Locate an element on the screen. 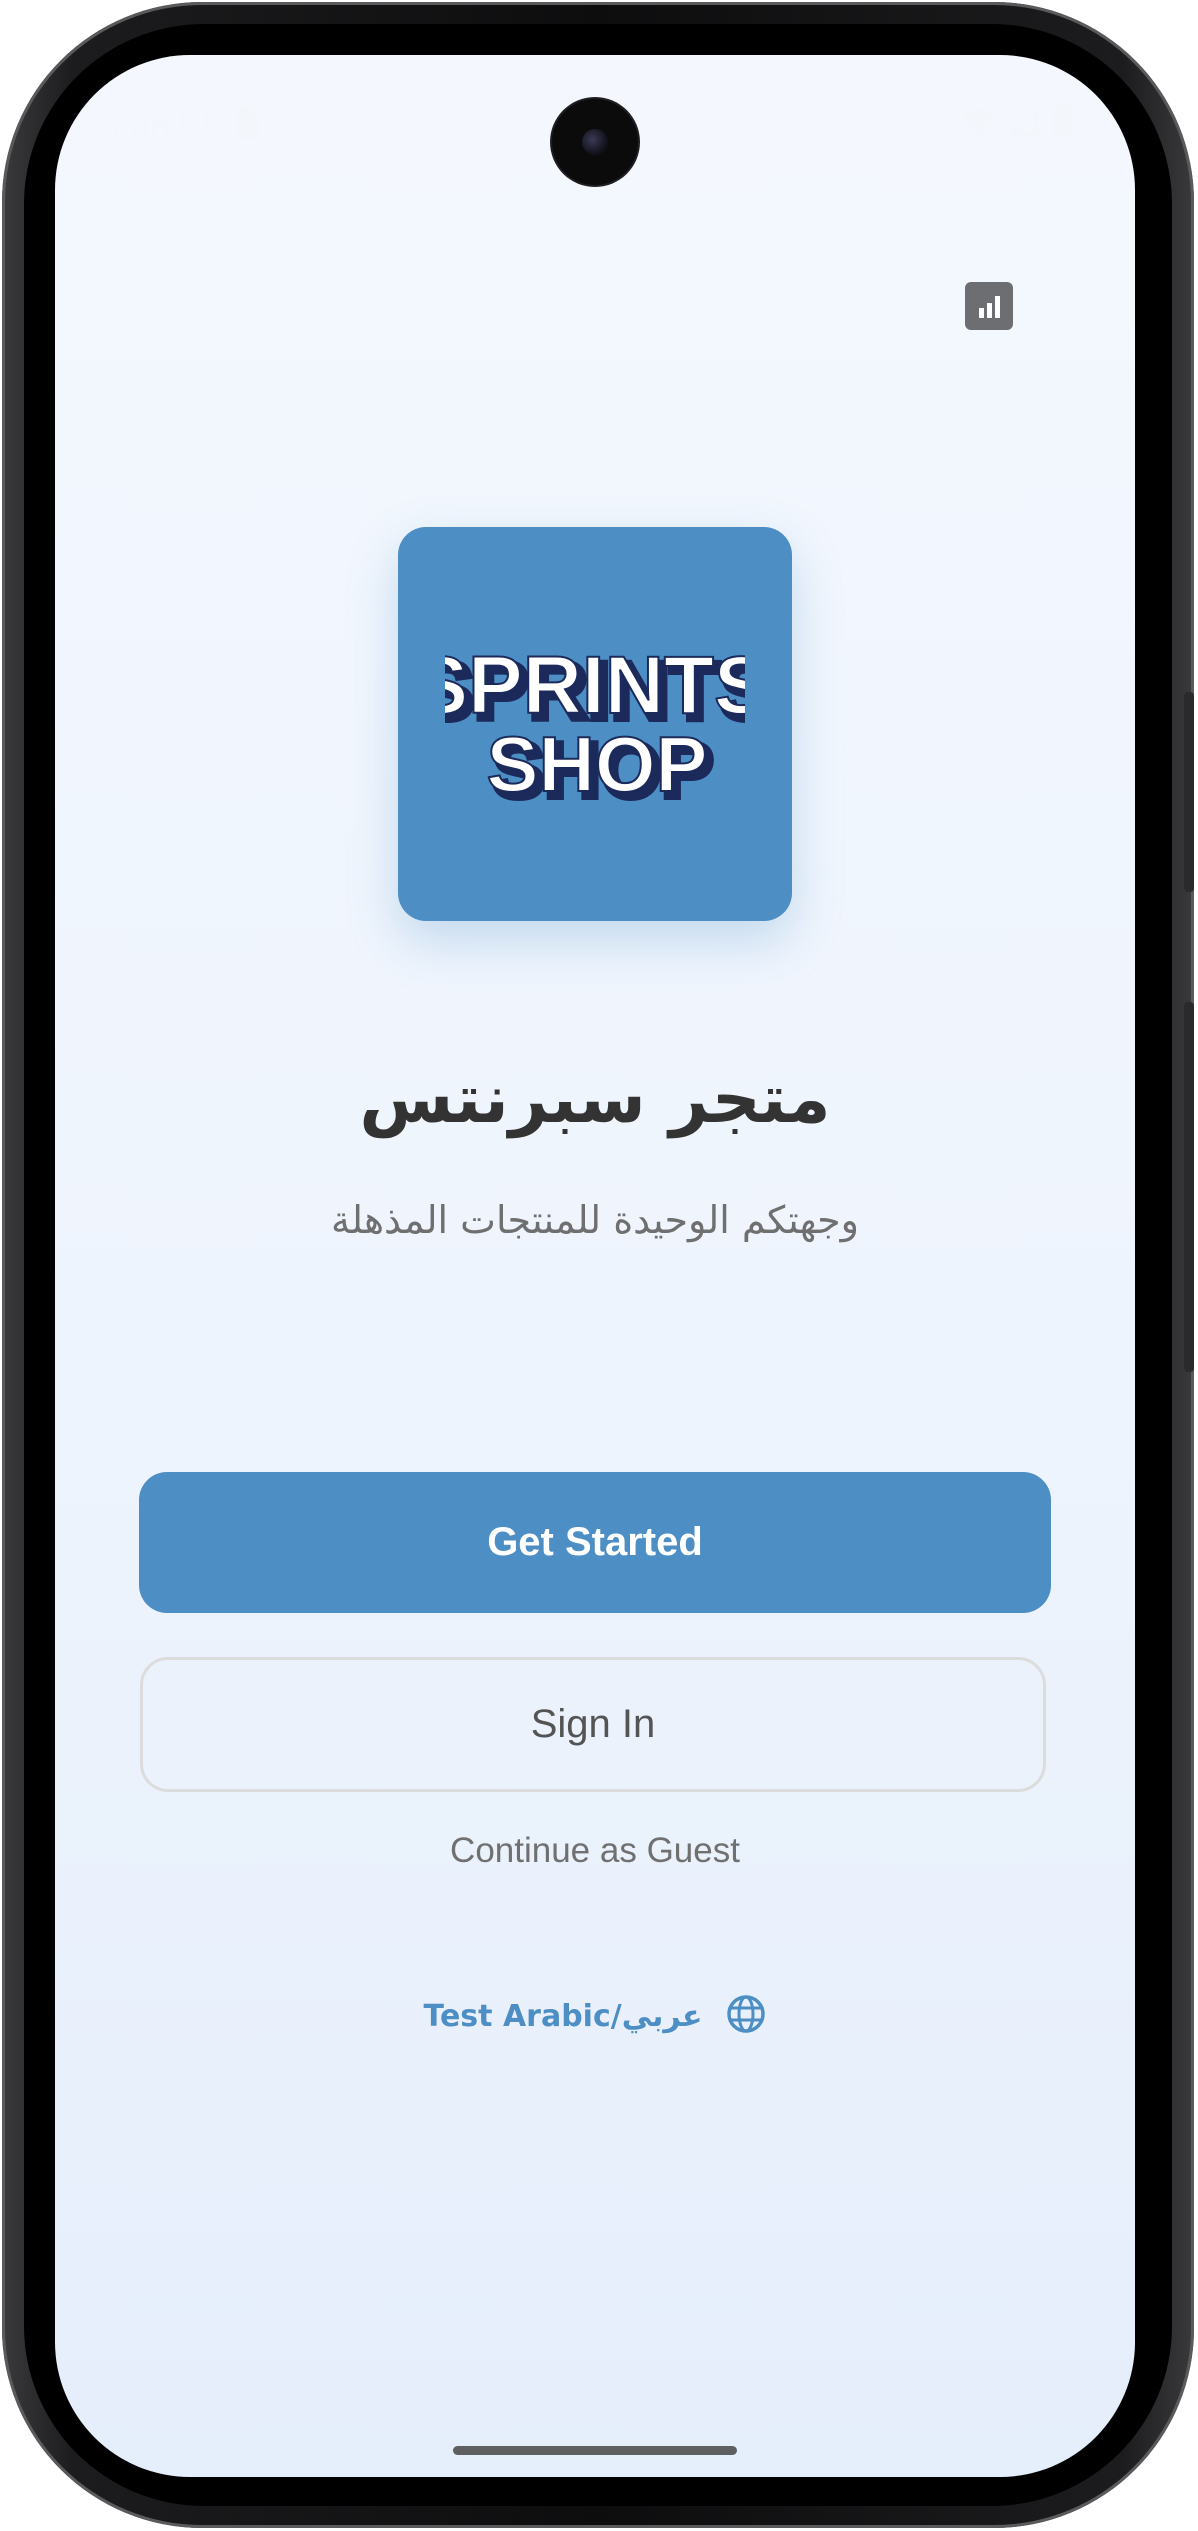 The width and height of the screenshot is (1198, 2531). vpn-shield-icon is located at coordinates (195, 125).